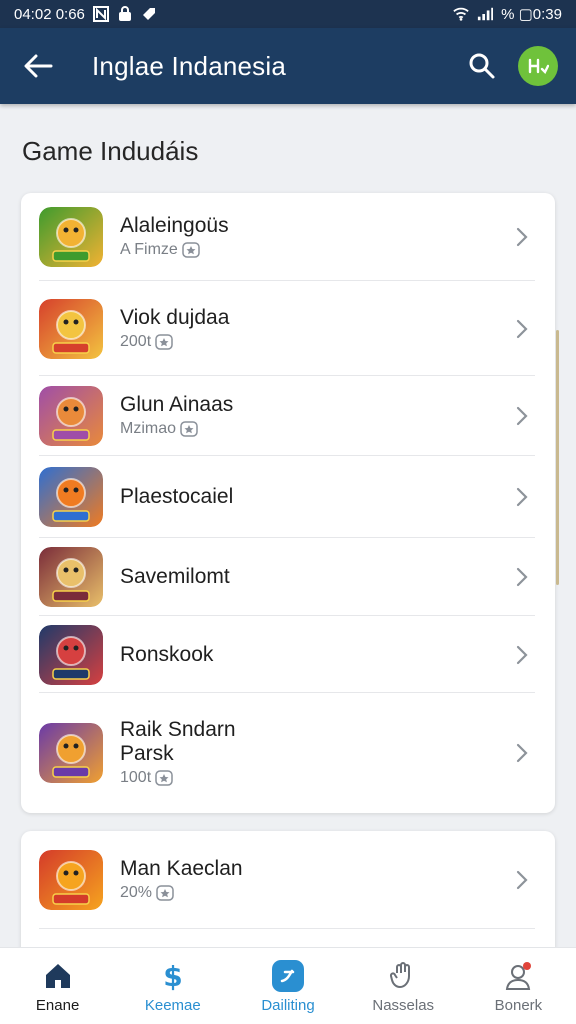  What do you see at coordinates (149, 14) in the screenshot?
I see `tag-icon` at bounding box center [149, 14].